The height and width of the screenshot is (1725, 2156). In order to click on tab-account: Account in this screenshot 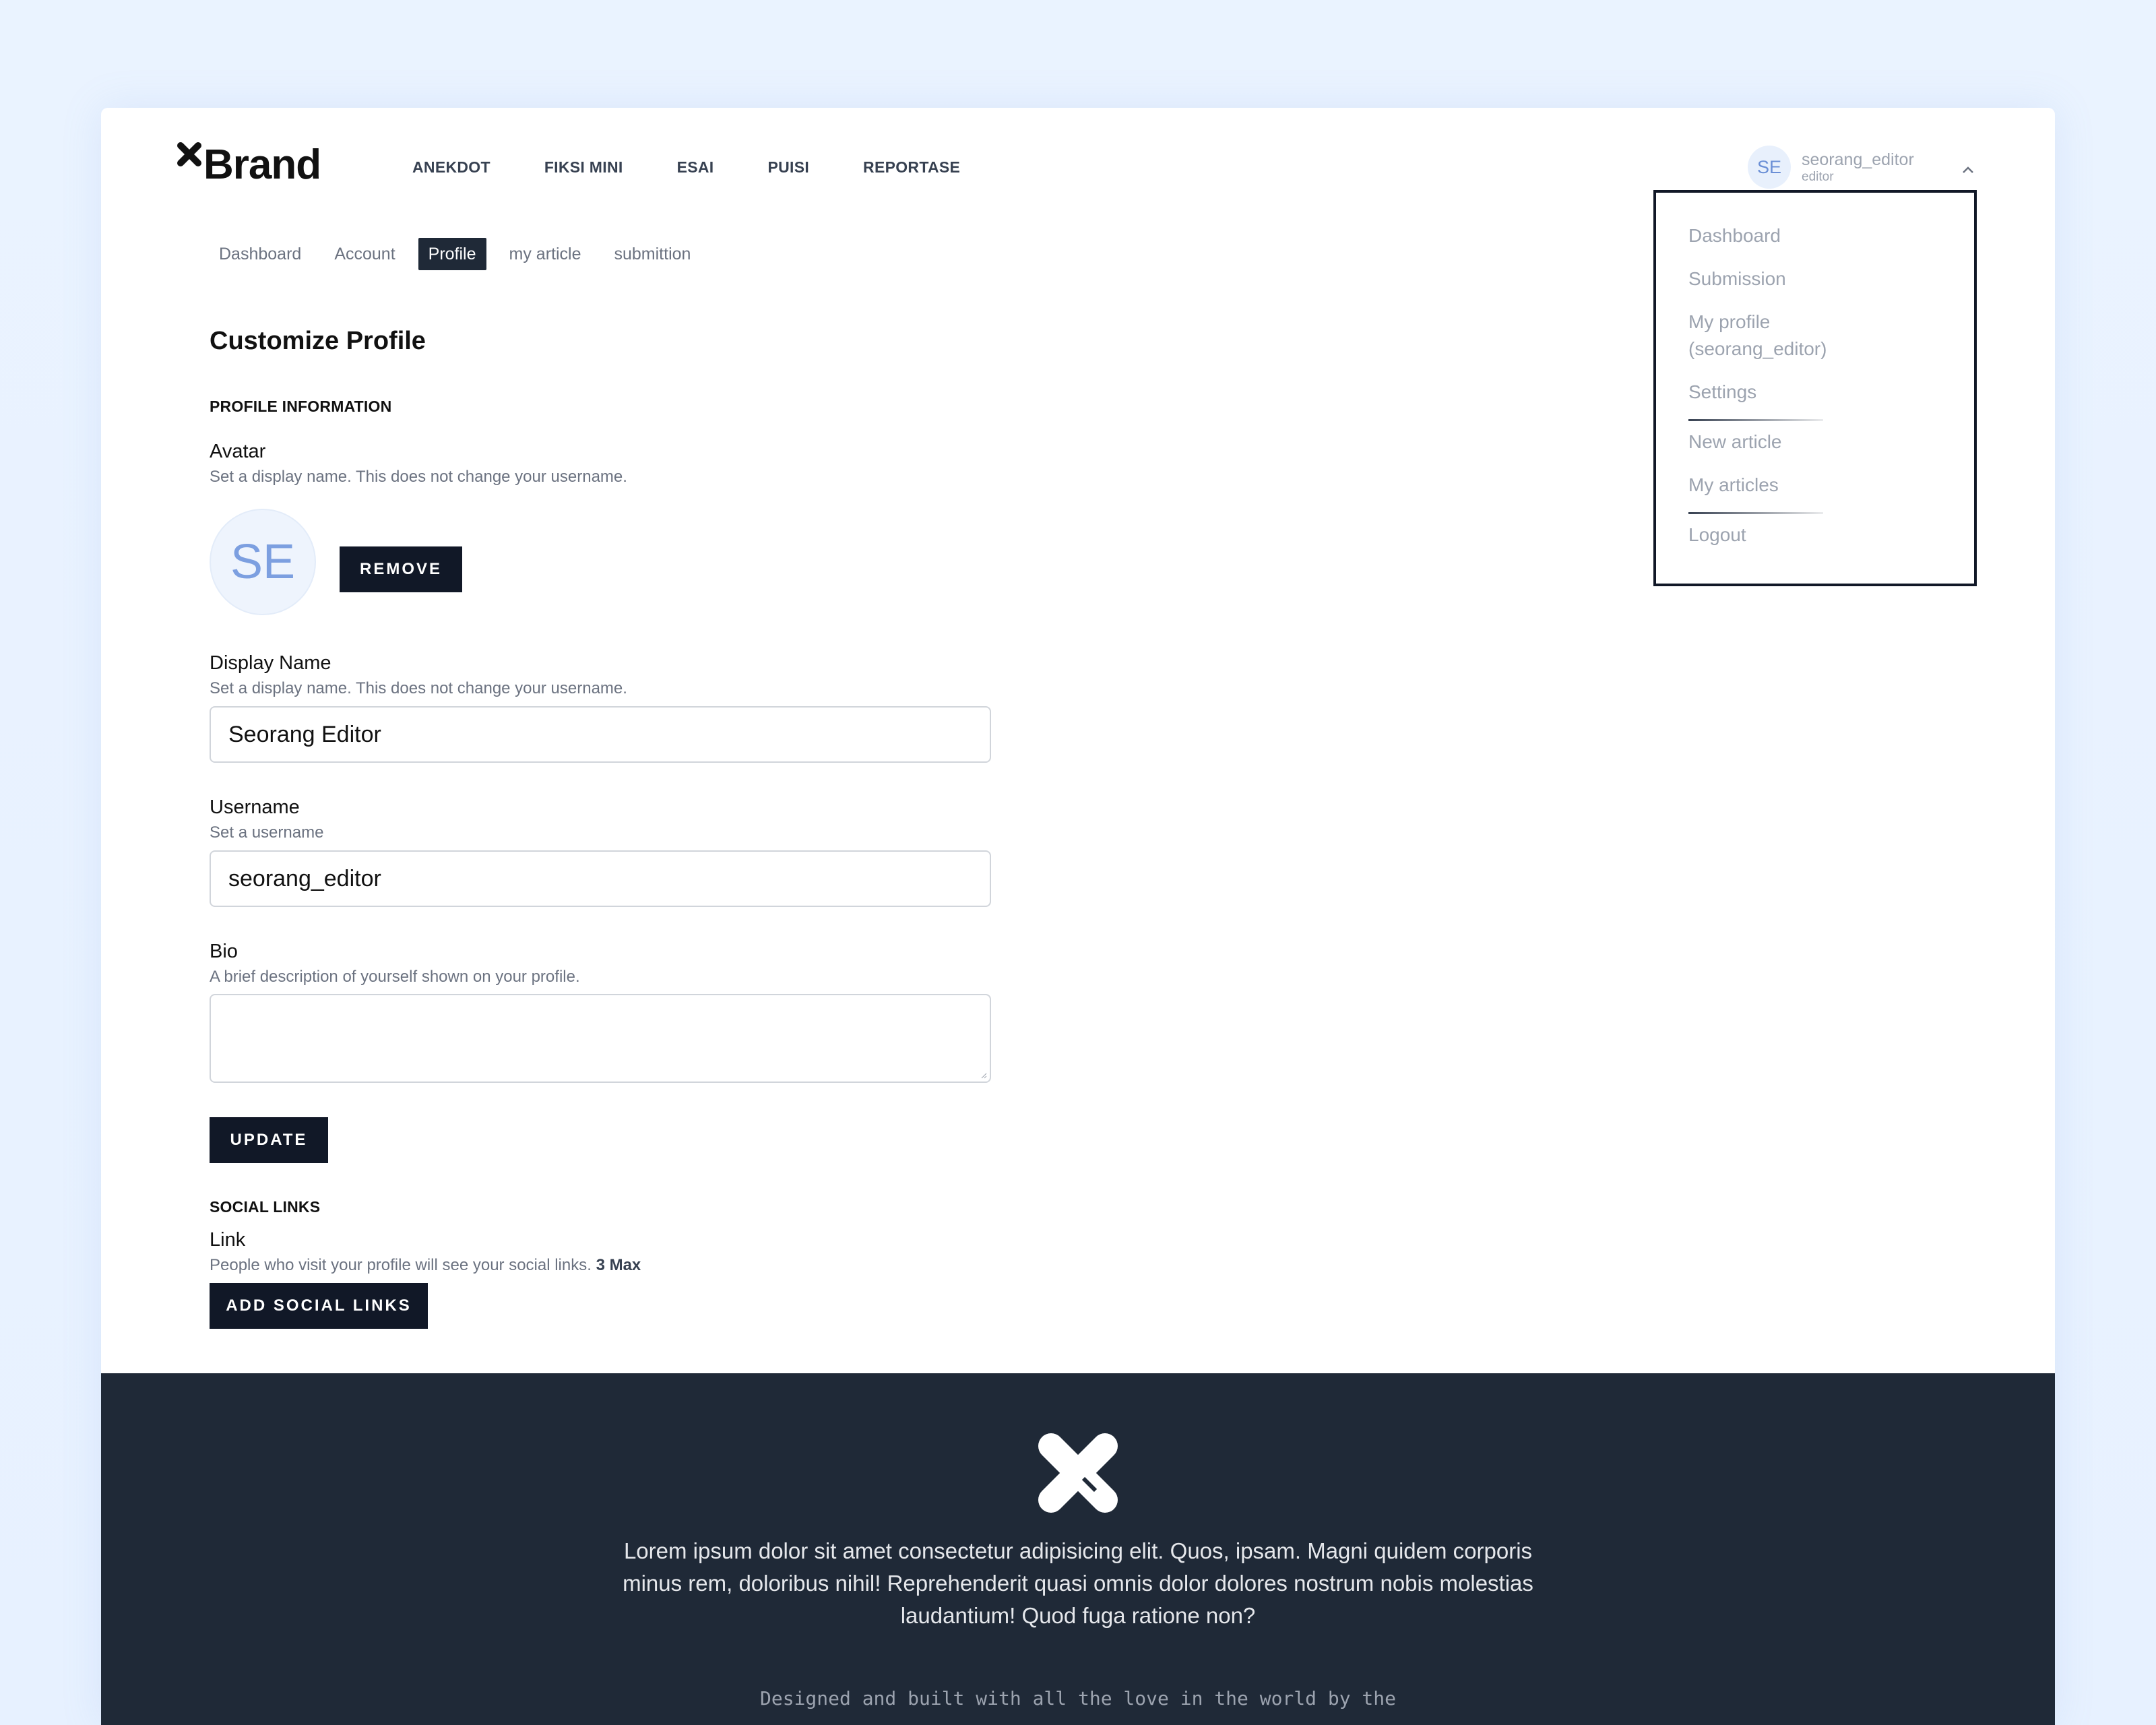, I will do `click(364, 254)`.